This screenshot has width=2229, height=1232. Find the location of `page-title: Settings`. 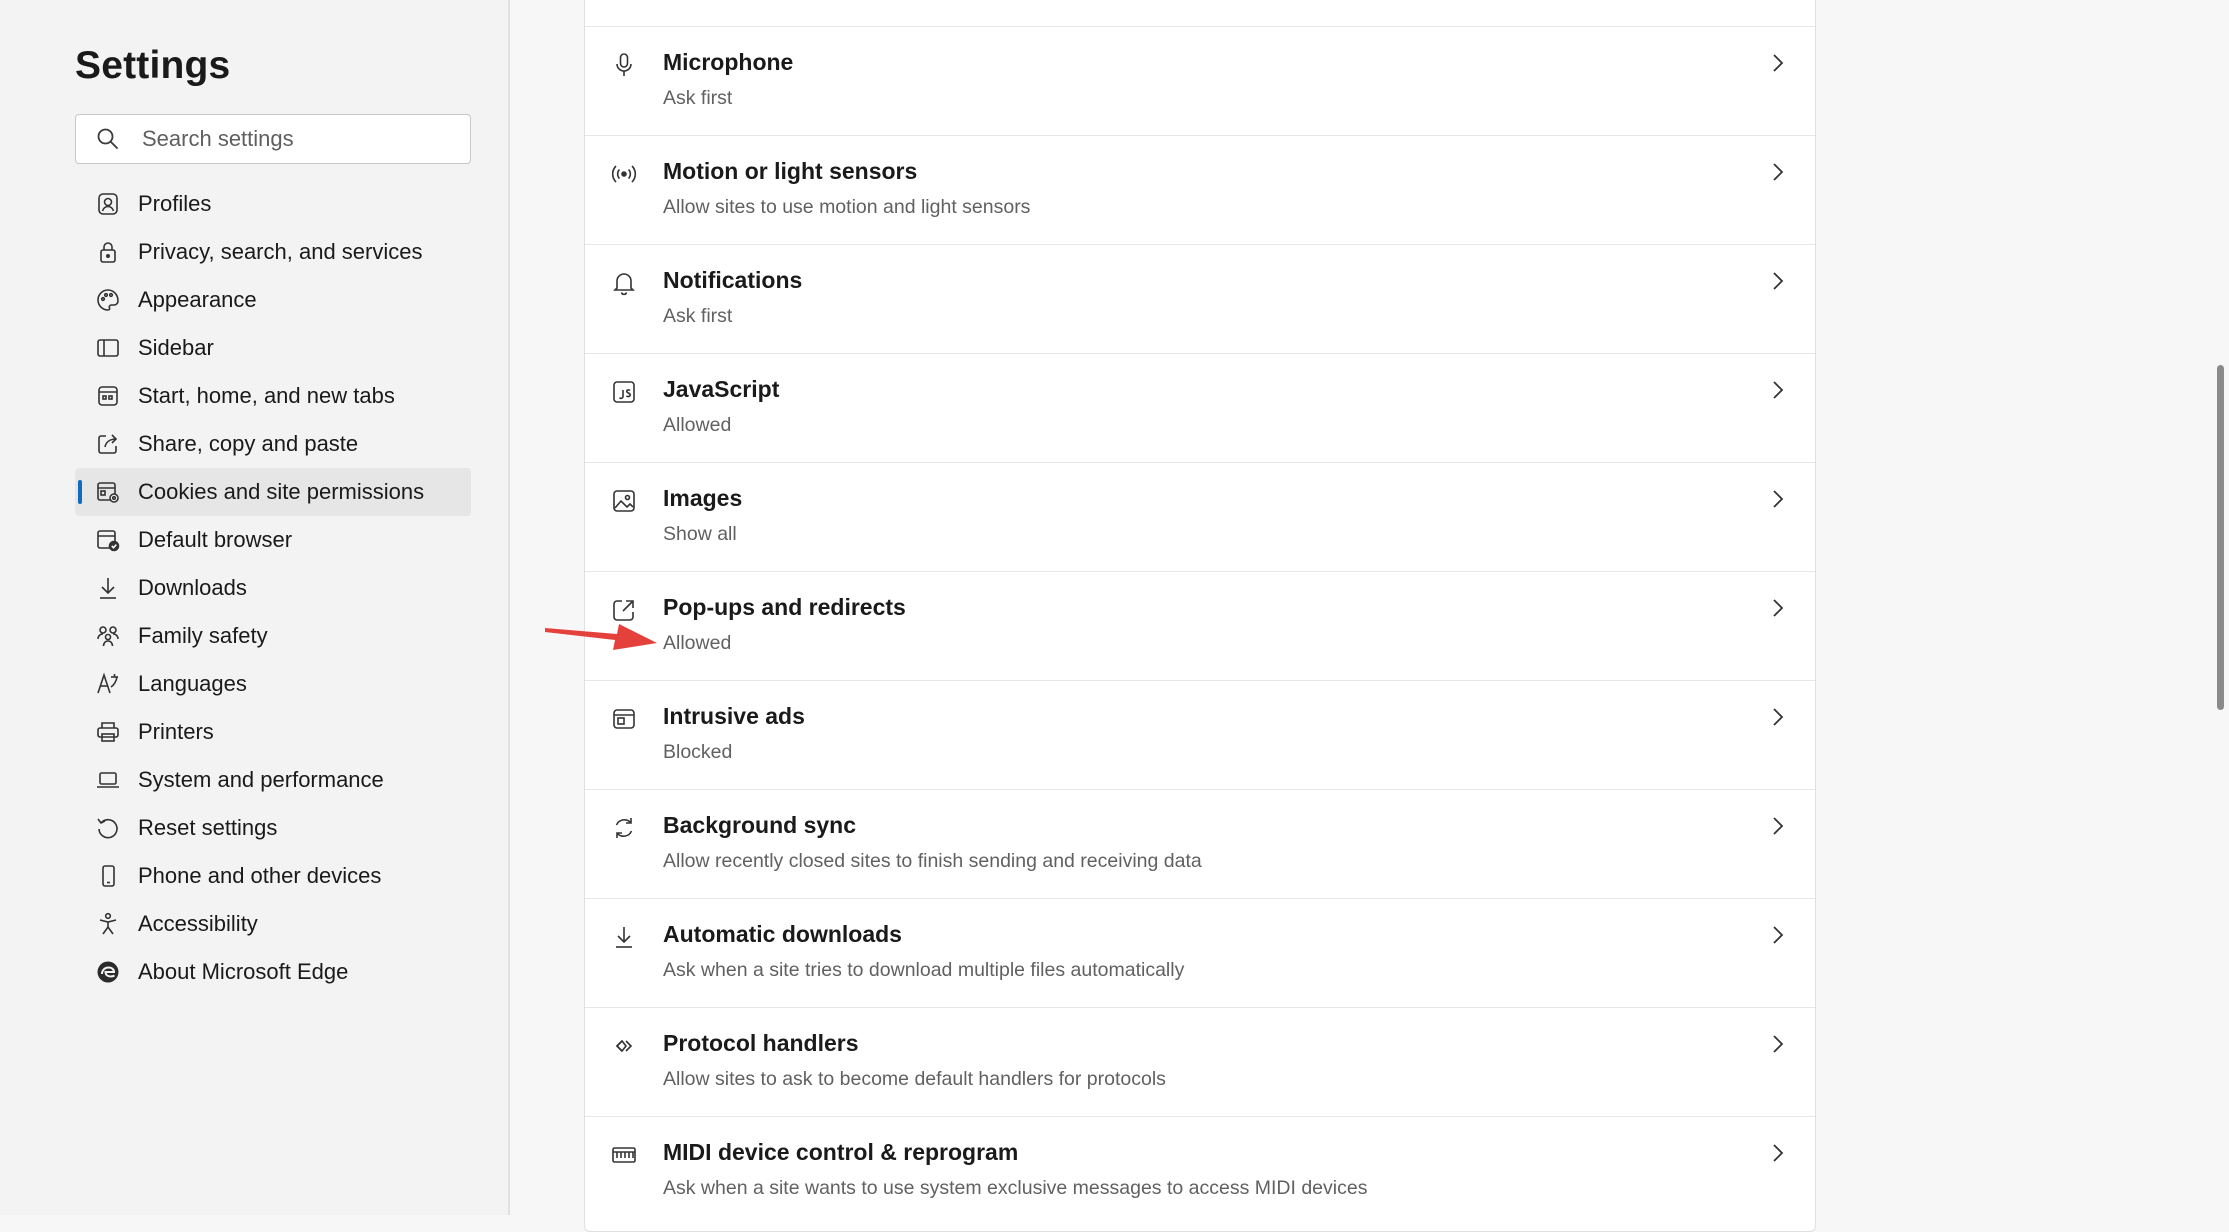

page-title: Settings is located at coordinates (153, 65).